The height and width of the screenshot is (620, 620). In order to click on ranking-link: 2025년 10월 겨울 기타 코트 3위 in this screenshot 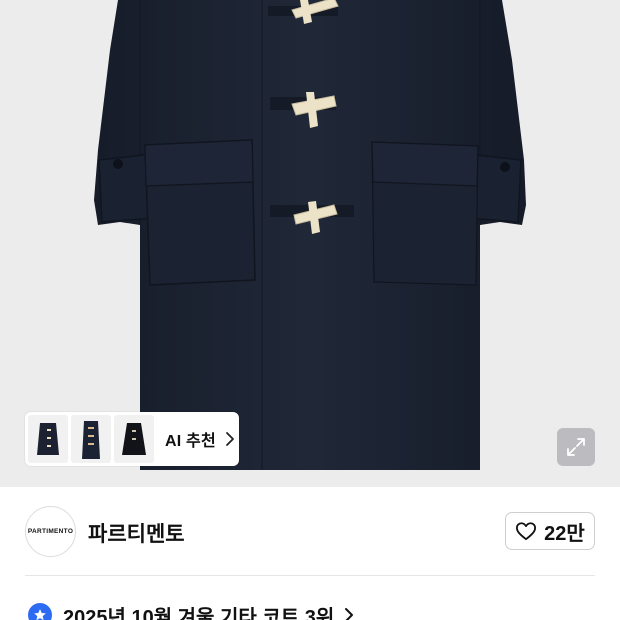, I will do `click(191, 610)`.